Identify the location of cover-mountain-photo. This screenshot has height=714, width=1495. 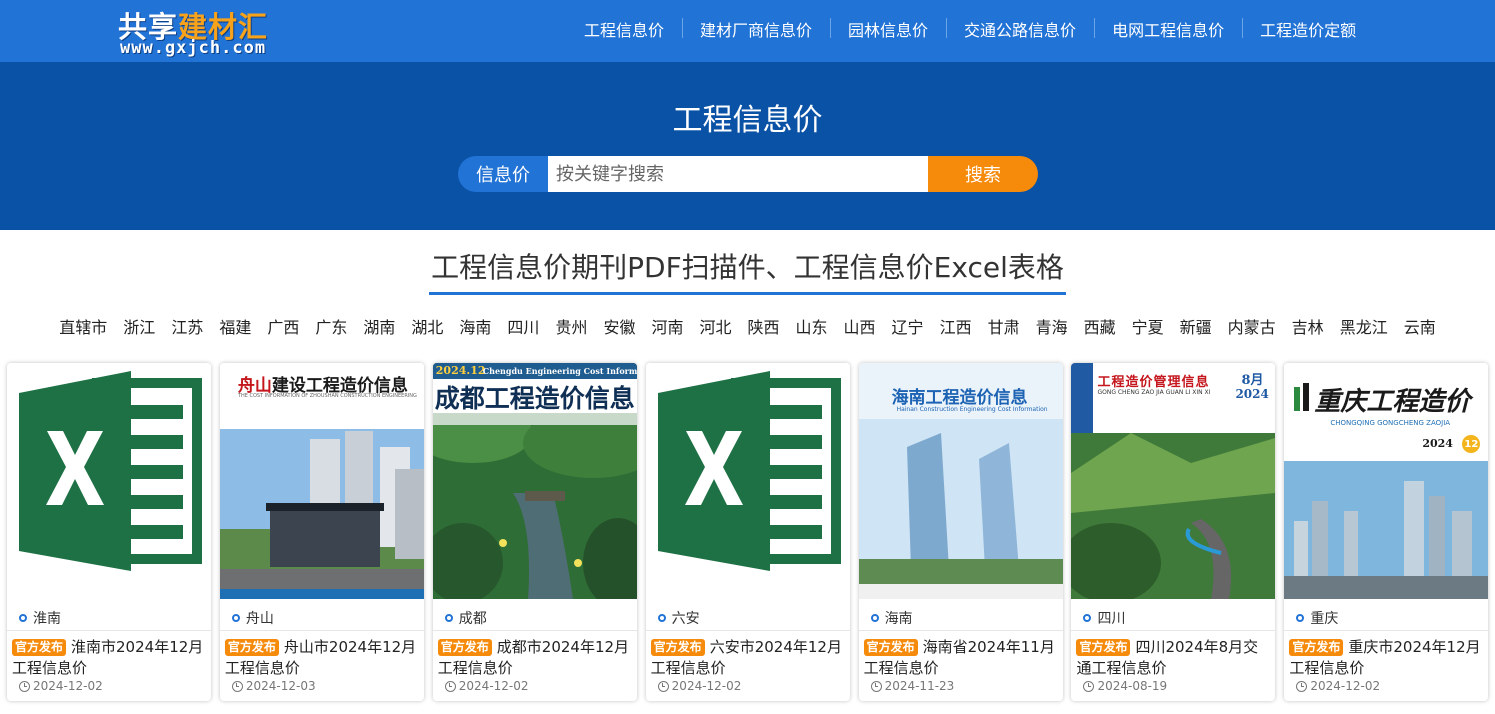
(1173, 516).